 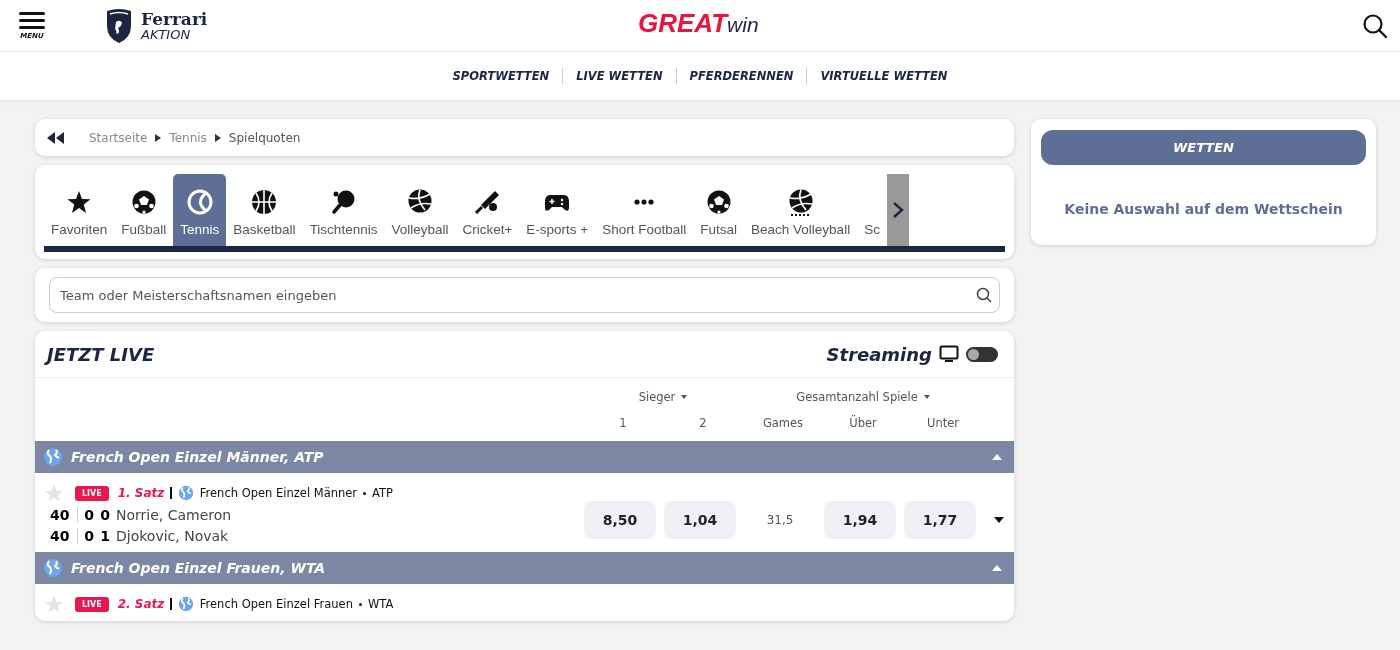 I want to click on games-line: 31,5, so click(x=780, y=520).